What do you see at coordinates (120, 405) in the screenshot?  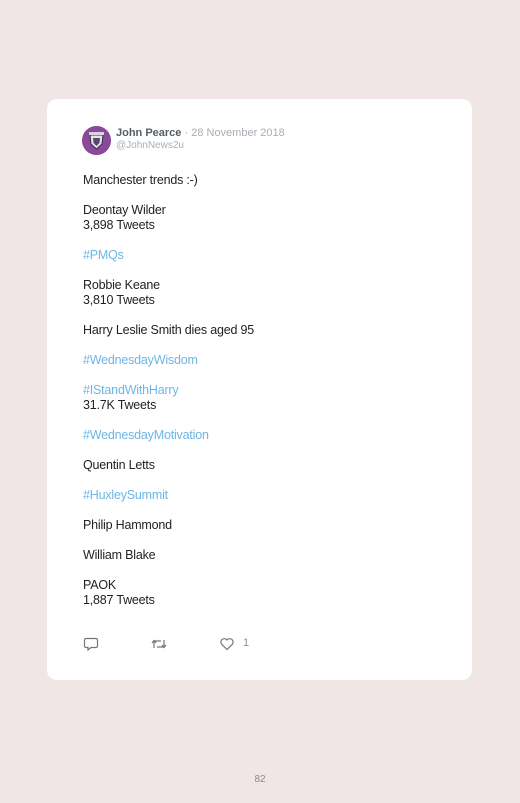 I see `tweet-line: 31.7K Tweets` at bounding box center [120, 405].